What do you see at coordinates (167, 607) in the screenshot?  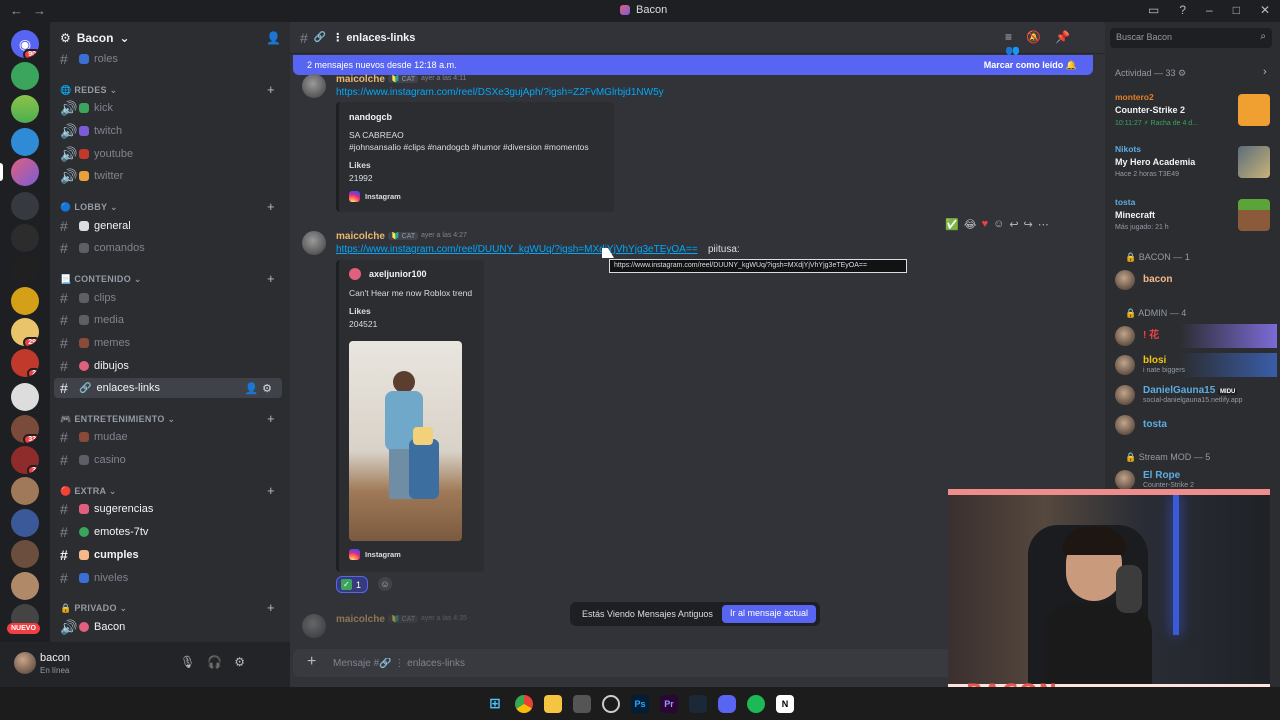 I see `category-privado: 🔒 PRIVADO ⌄ +` at bounding box center [167, 607].